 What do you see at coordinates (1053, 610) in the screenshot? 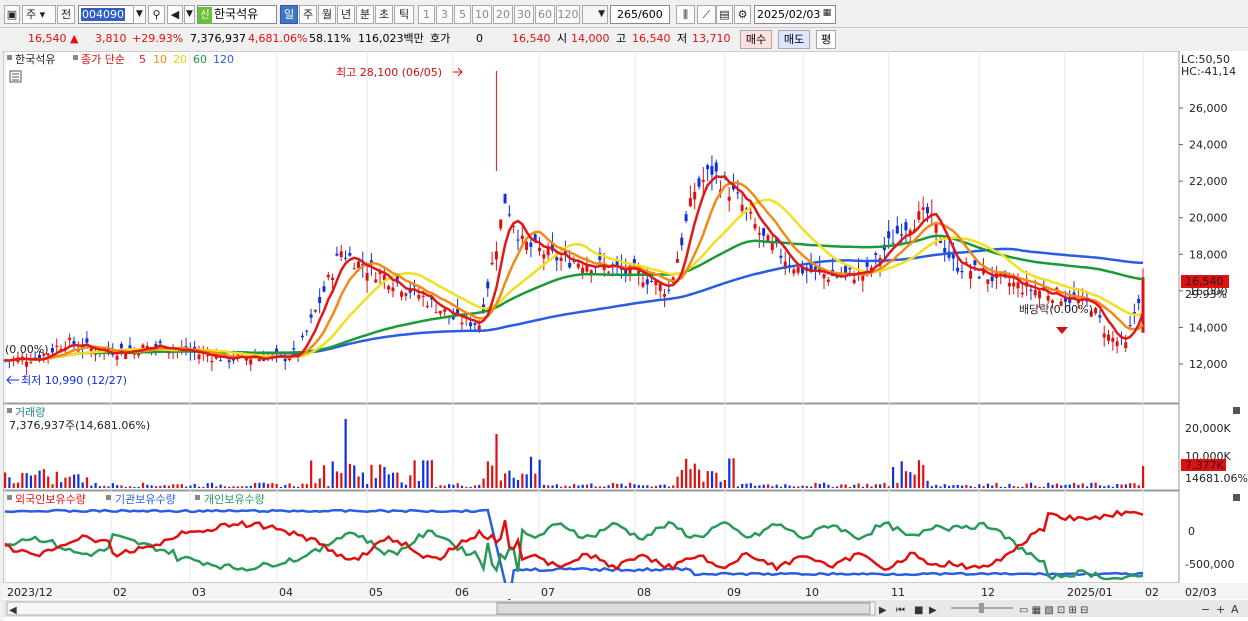
I see `tool-icons: ▭ ▦ ▧ ⊡ ⊞ ⊟` at bounding box center [1053, 610].